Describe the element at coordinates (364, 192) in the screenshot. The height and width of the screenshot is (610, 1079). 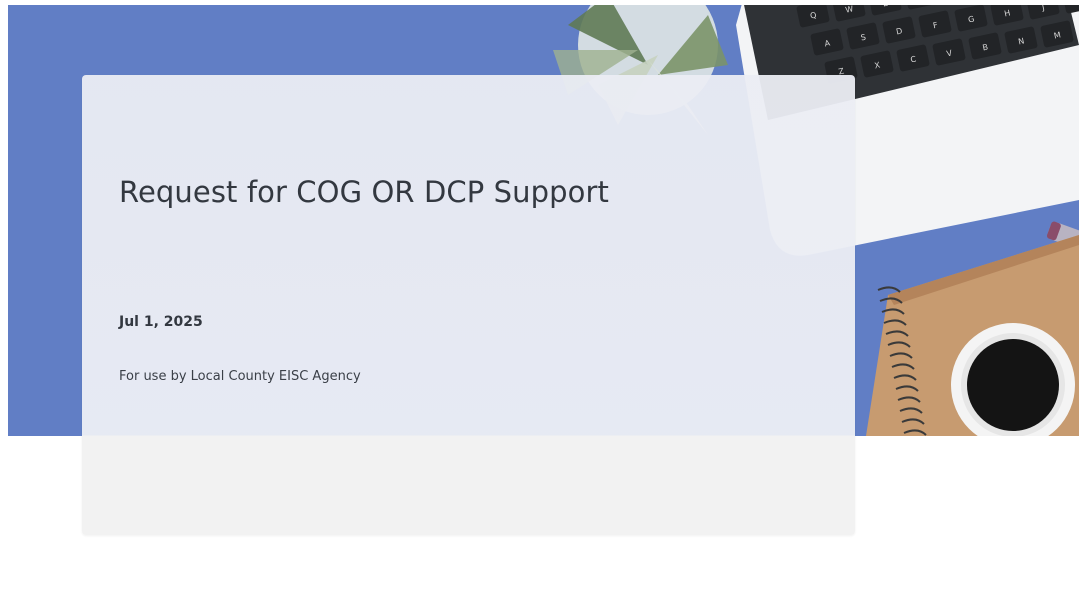
I see `form-title: Request for COG OR DCP Support` at that location.